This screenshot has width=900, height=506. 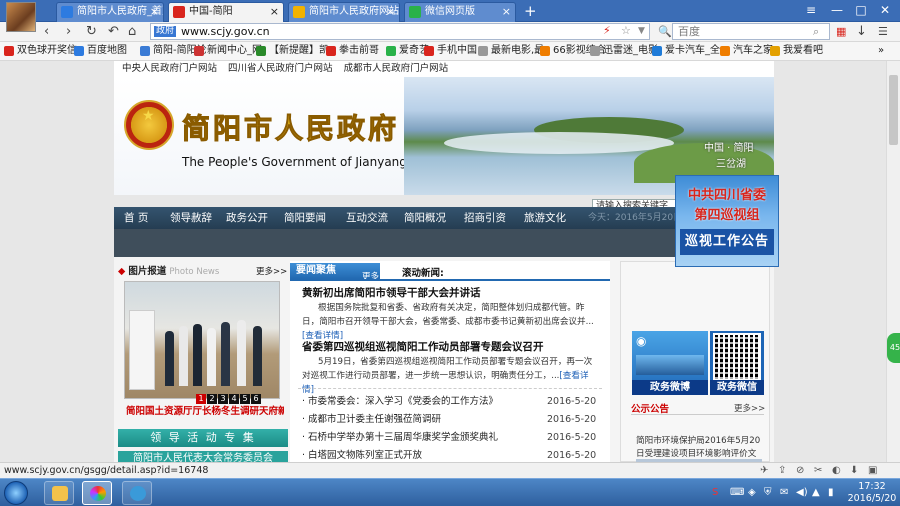 What do you see at coordinates (423, 346) in the screenshot?
I see `headline-2: 省委第四巡视组巡视简阳工作动员部署专题会议召开` at bounding box center [423, 346].